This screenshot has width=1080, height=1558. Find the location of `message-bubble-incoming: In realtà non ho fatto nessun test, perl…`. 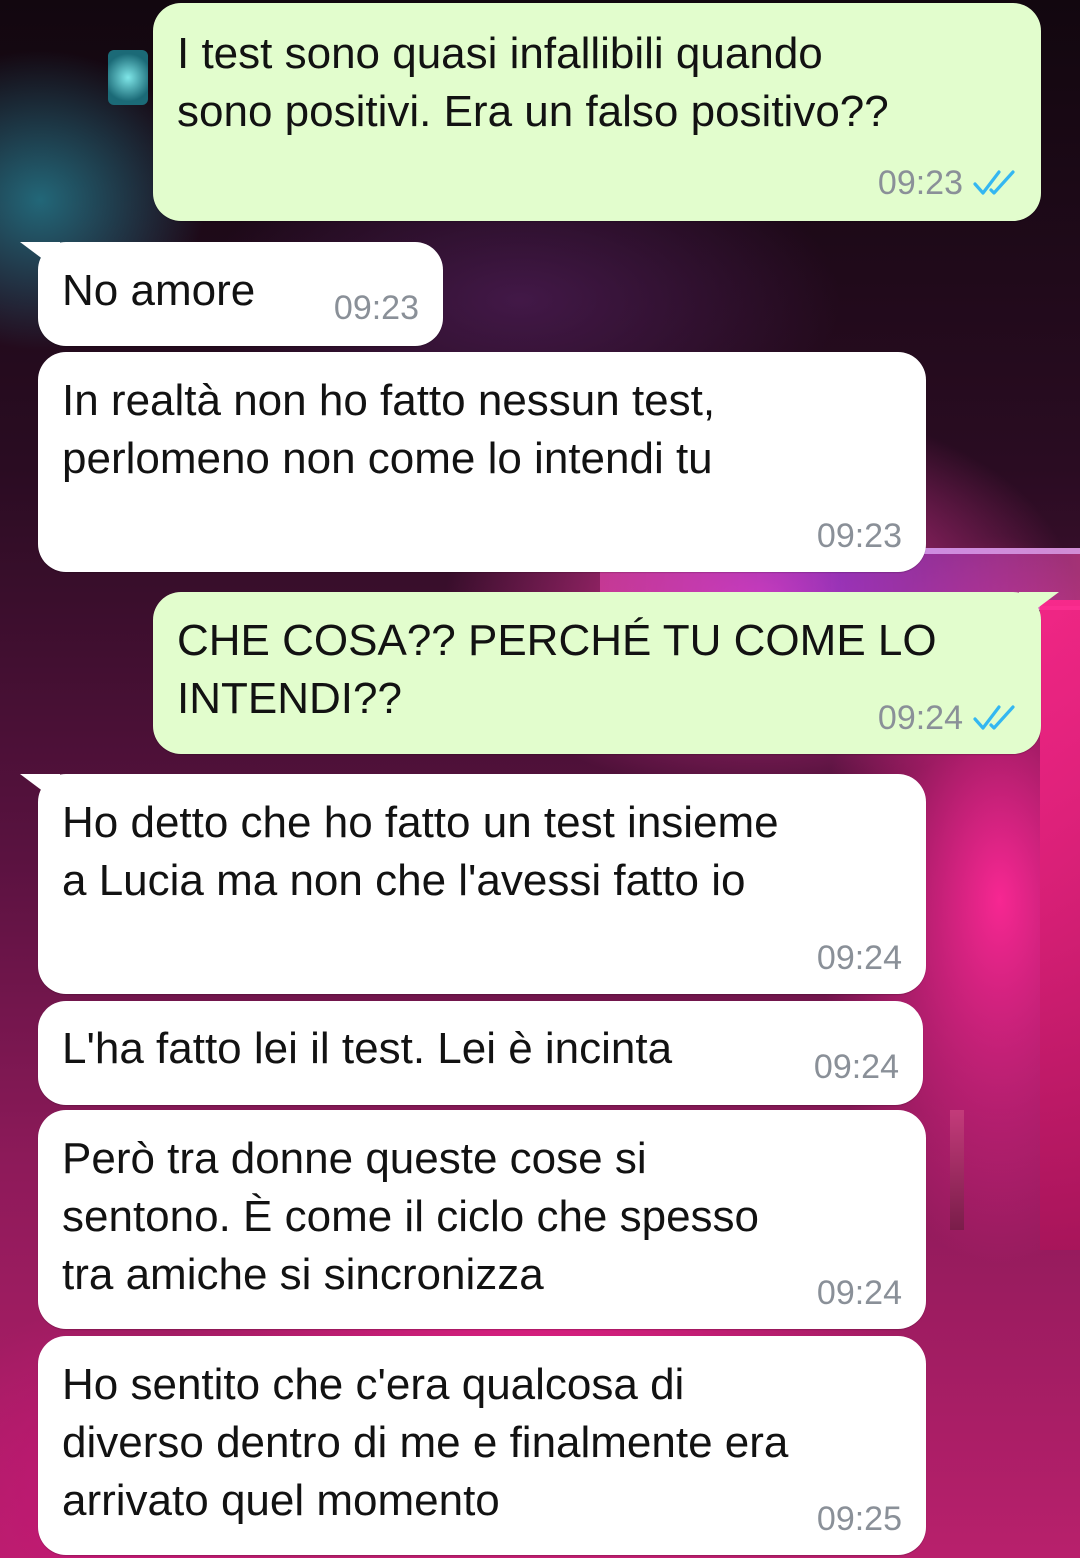

message-bubble-incoming: In realtà non ho fatto nessun test, perl… is located at coordinates (482, 462).